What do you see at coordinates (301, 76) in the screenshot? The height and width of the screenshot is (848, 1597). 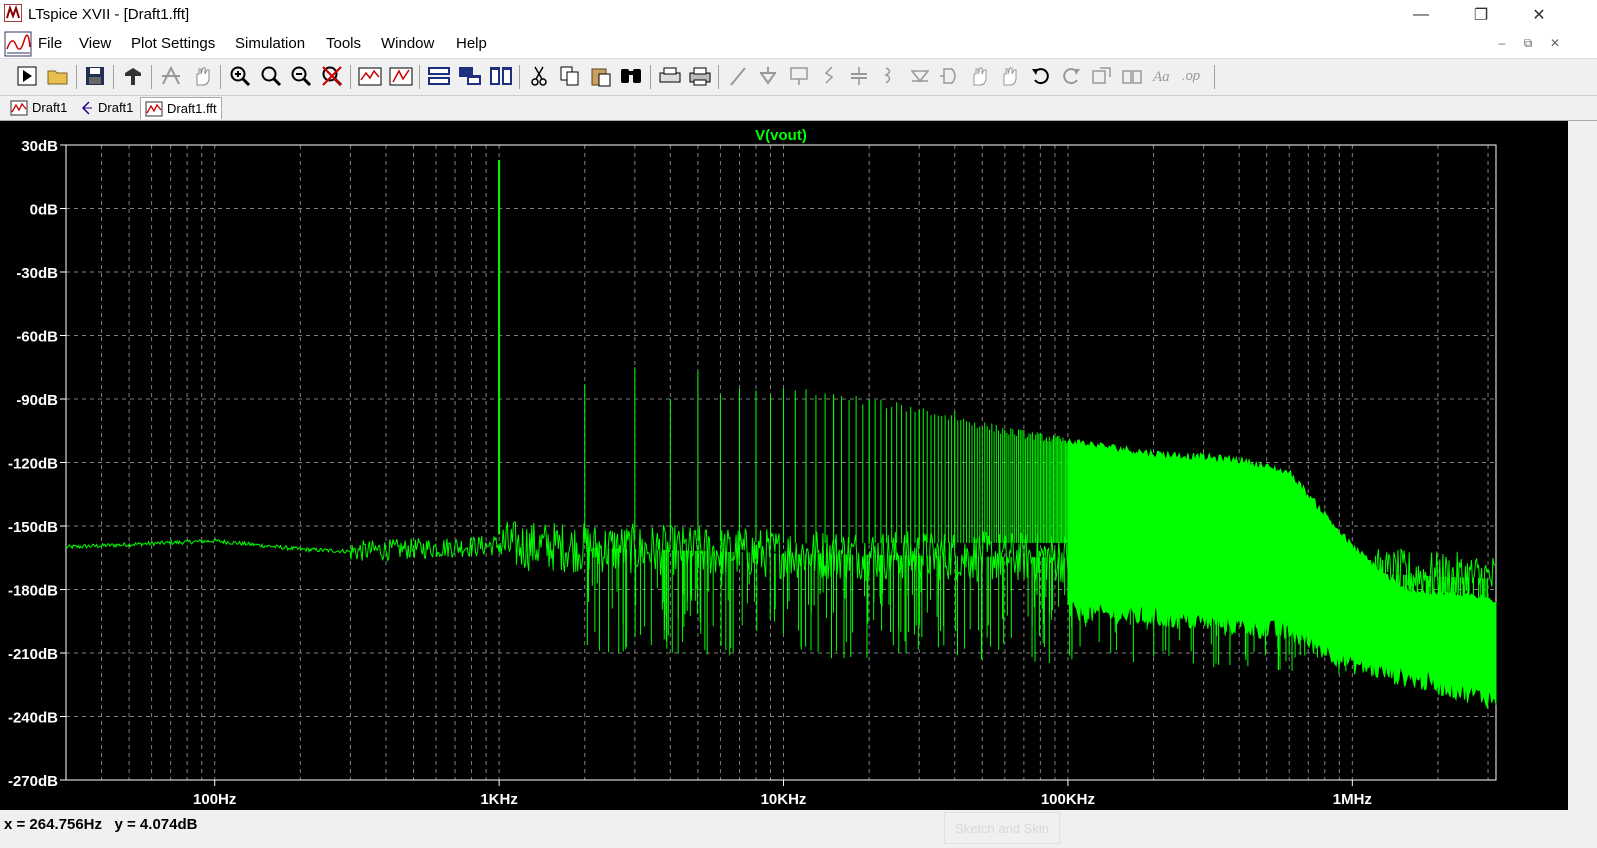 I see `zoom-out-icon` at bounding box center [301, 76].